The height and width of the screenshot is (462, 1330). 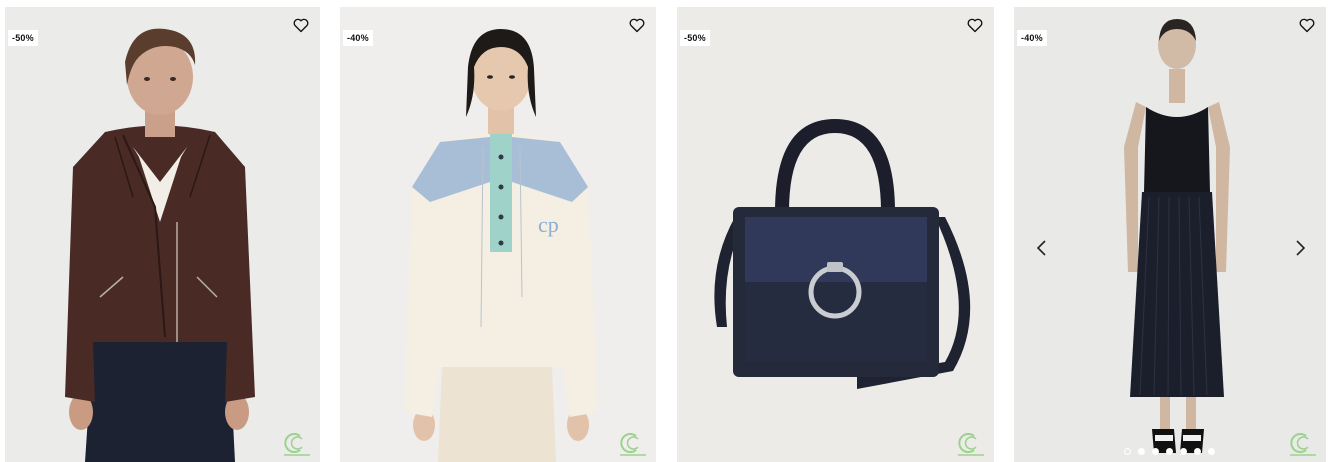 I want to click on svg-text: cp, so click(x=548, y=224).